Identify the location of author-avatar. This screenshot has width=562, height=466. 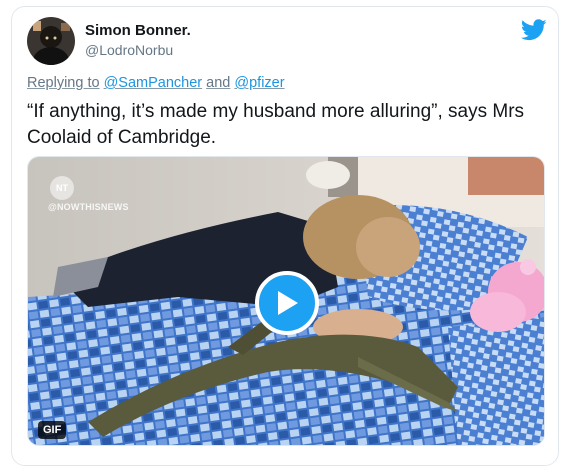
(51, 41).